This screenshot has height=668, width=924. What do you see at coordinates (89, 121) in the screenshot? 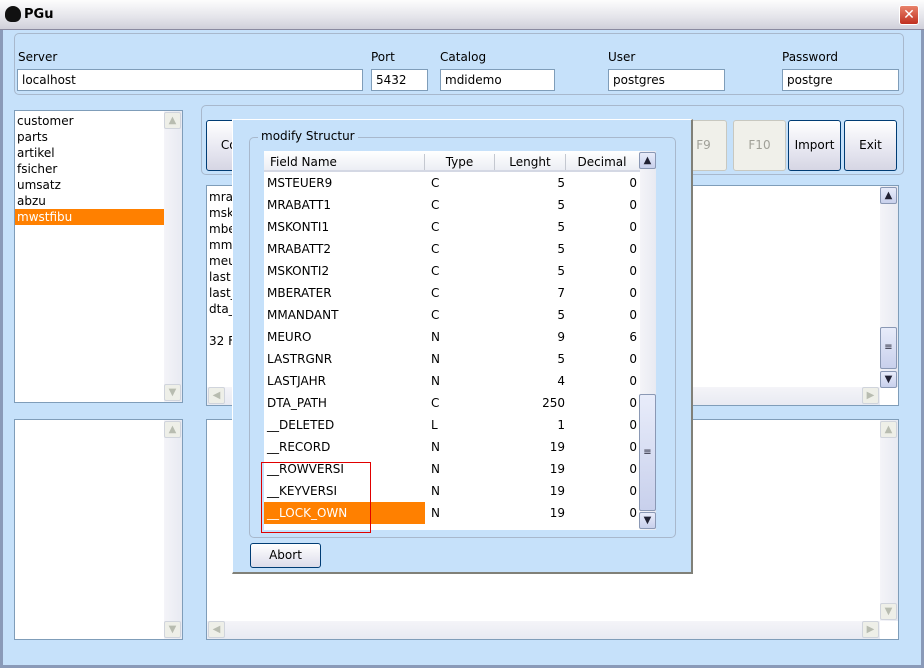
I see `table-list-item: customer` at bounding box center [89, 121].